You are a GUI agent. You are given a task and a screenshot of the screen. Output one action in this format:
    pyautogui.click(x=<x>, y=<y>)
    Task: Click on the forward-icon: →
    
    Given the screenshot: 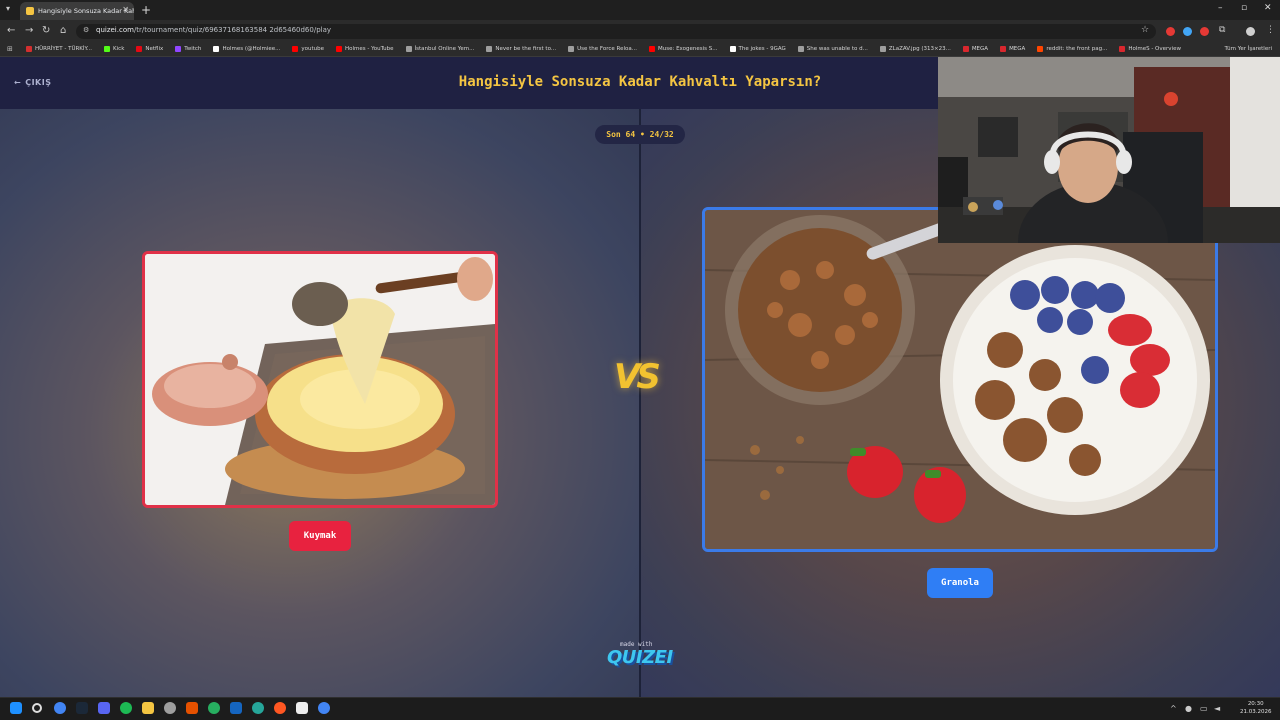 What is the action you would take?
    pyautogui.click(x=29, y=30)
    